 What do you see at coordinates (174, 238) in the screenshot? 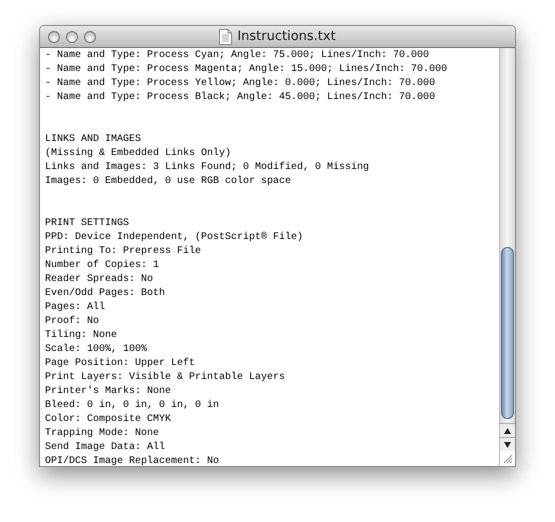
I see `text-line: PPD: Device Independent, (PostScript® File)` at bounding box center [174, 238].